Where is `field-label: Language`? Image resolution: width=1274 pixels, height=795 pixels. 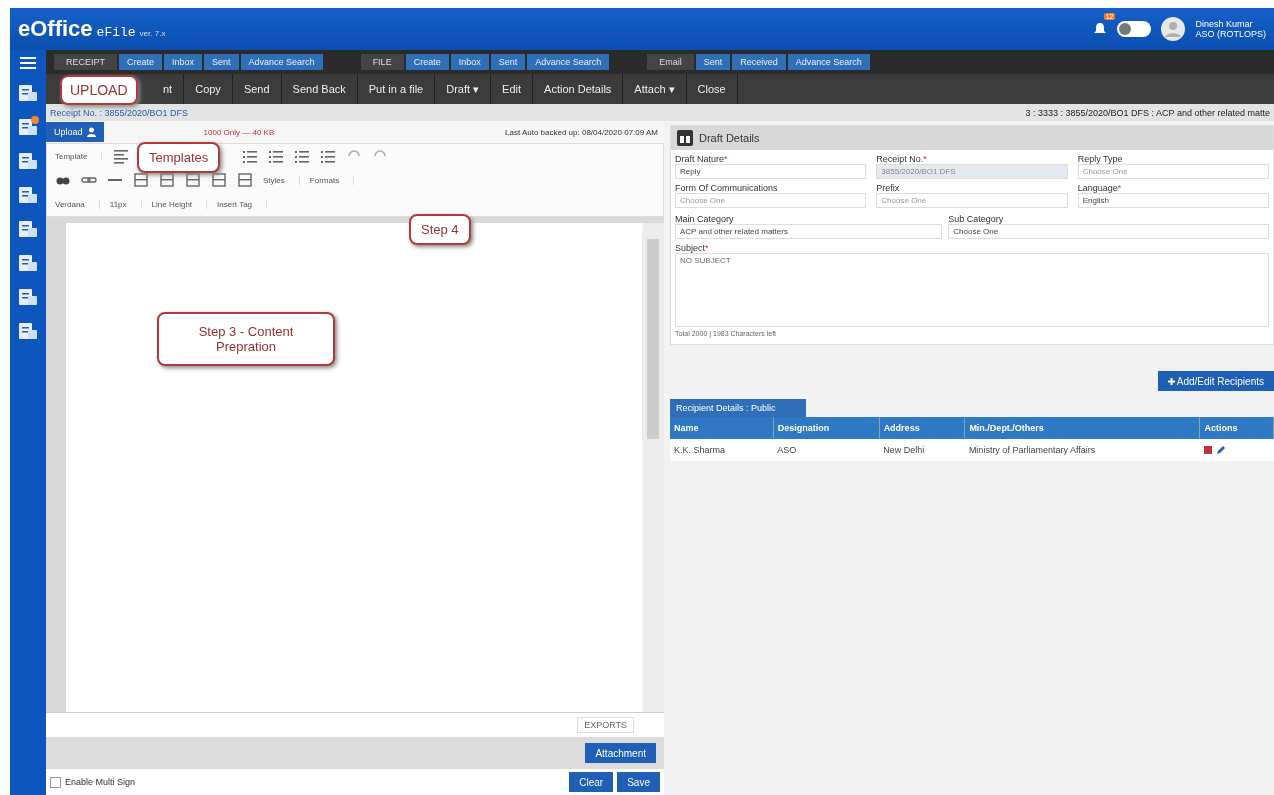
field-label: Language is located at coordinates (1097, 188).